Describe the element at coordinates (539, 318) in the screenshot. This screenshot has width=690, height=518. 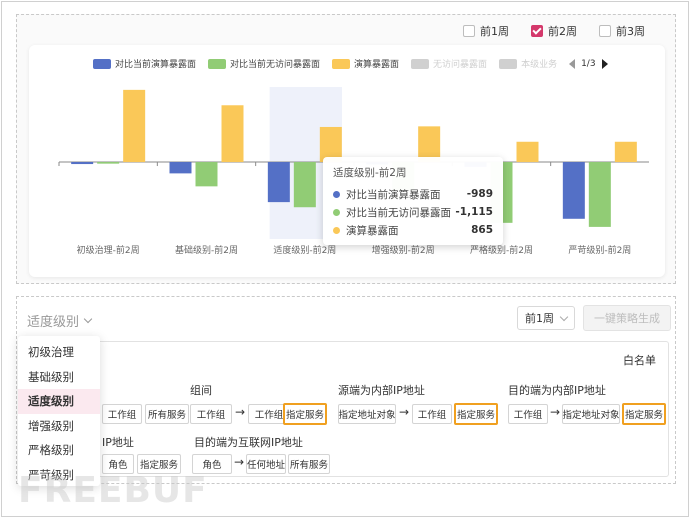
I see `week-select-value: 前1周` at that location.